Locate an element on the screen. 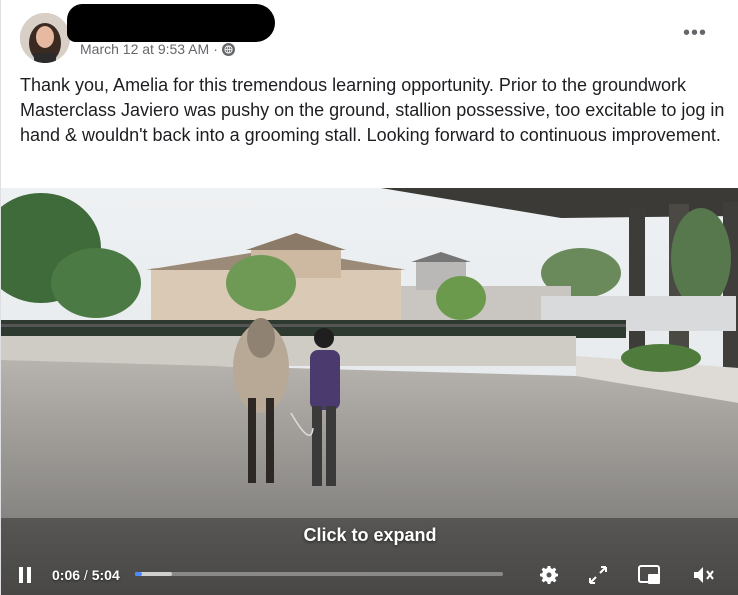 The height and width of the screenshot is (595, 738). post-meta: March 12 at 9:53 AM · is located at coordinates (157, 49).